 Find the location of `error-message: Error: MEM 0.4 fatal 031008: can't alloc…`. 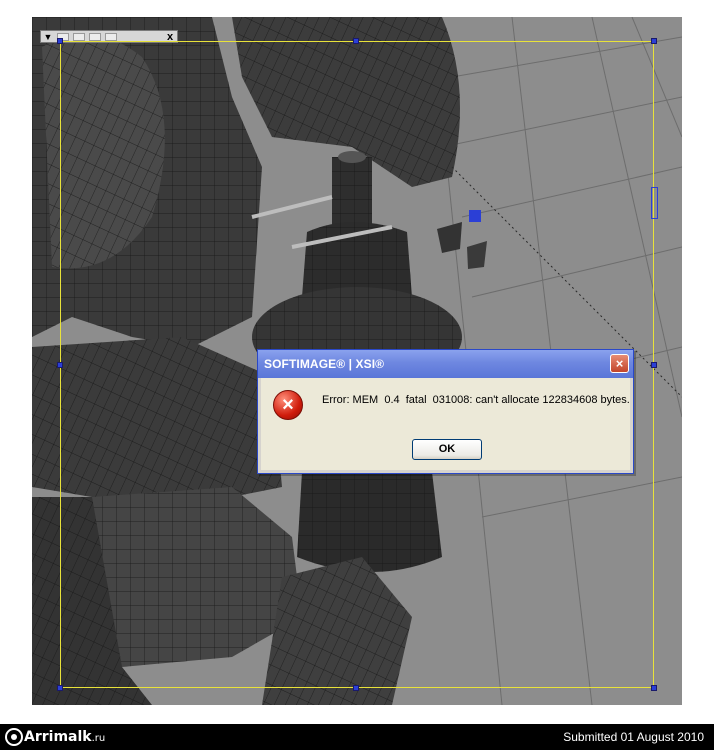

error-message: Error: MEM 0.4 fatal 031008: can't alloc… is located at coordinates (476, 400).